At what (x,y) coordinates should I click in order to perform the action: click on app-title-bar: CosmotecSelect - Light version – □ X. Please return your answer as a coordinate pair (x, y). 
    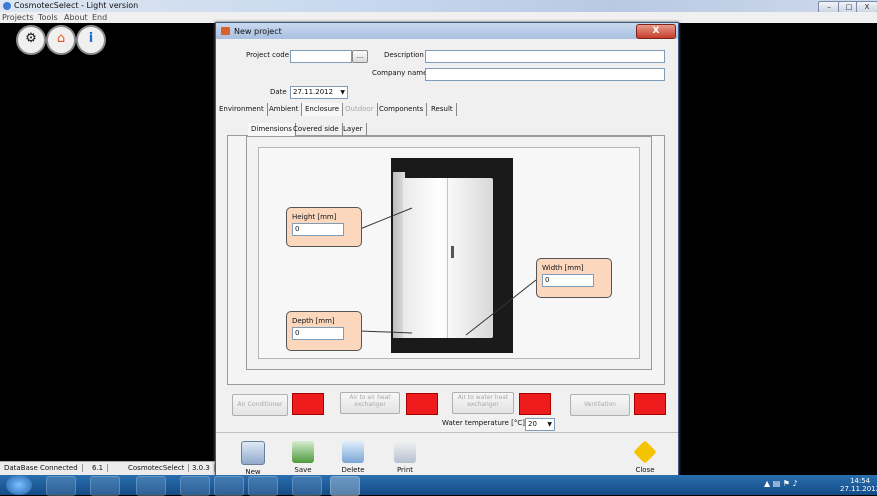
    Looking at the image, I should click on (438, 6).